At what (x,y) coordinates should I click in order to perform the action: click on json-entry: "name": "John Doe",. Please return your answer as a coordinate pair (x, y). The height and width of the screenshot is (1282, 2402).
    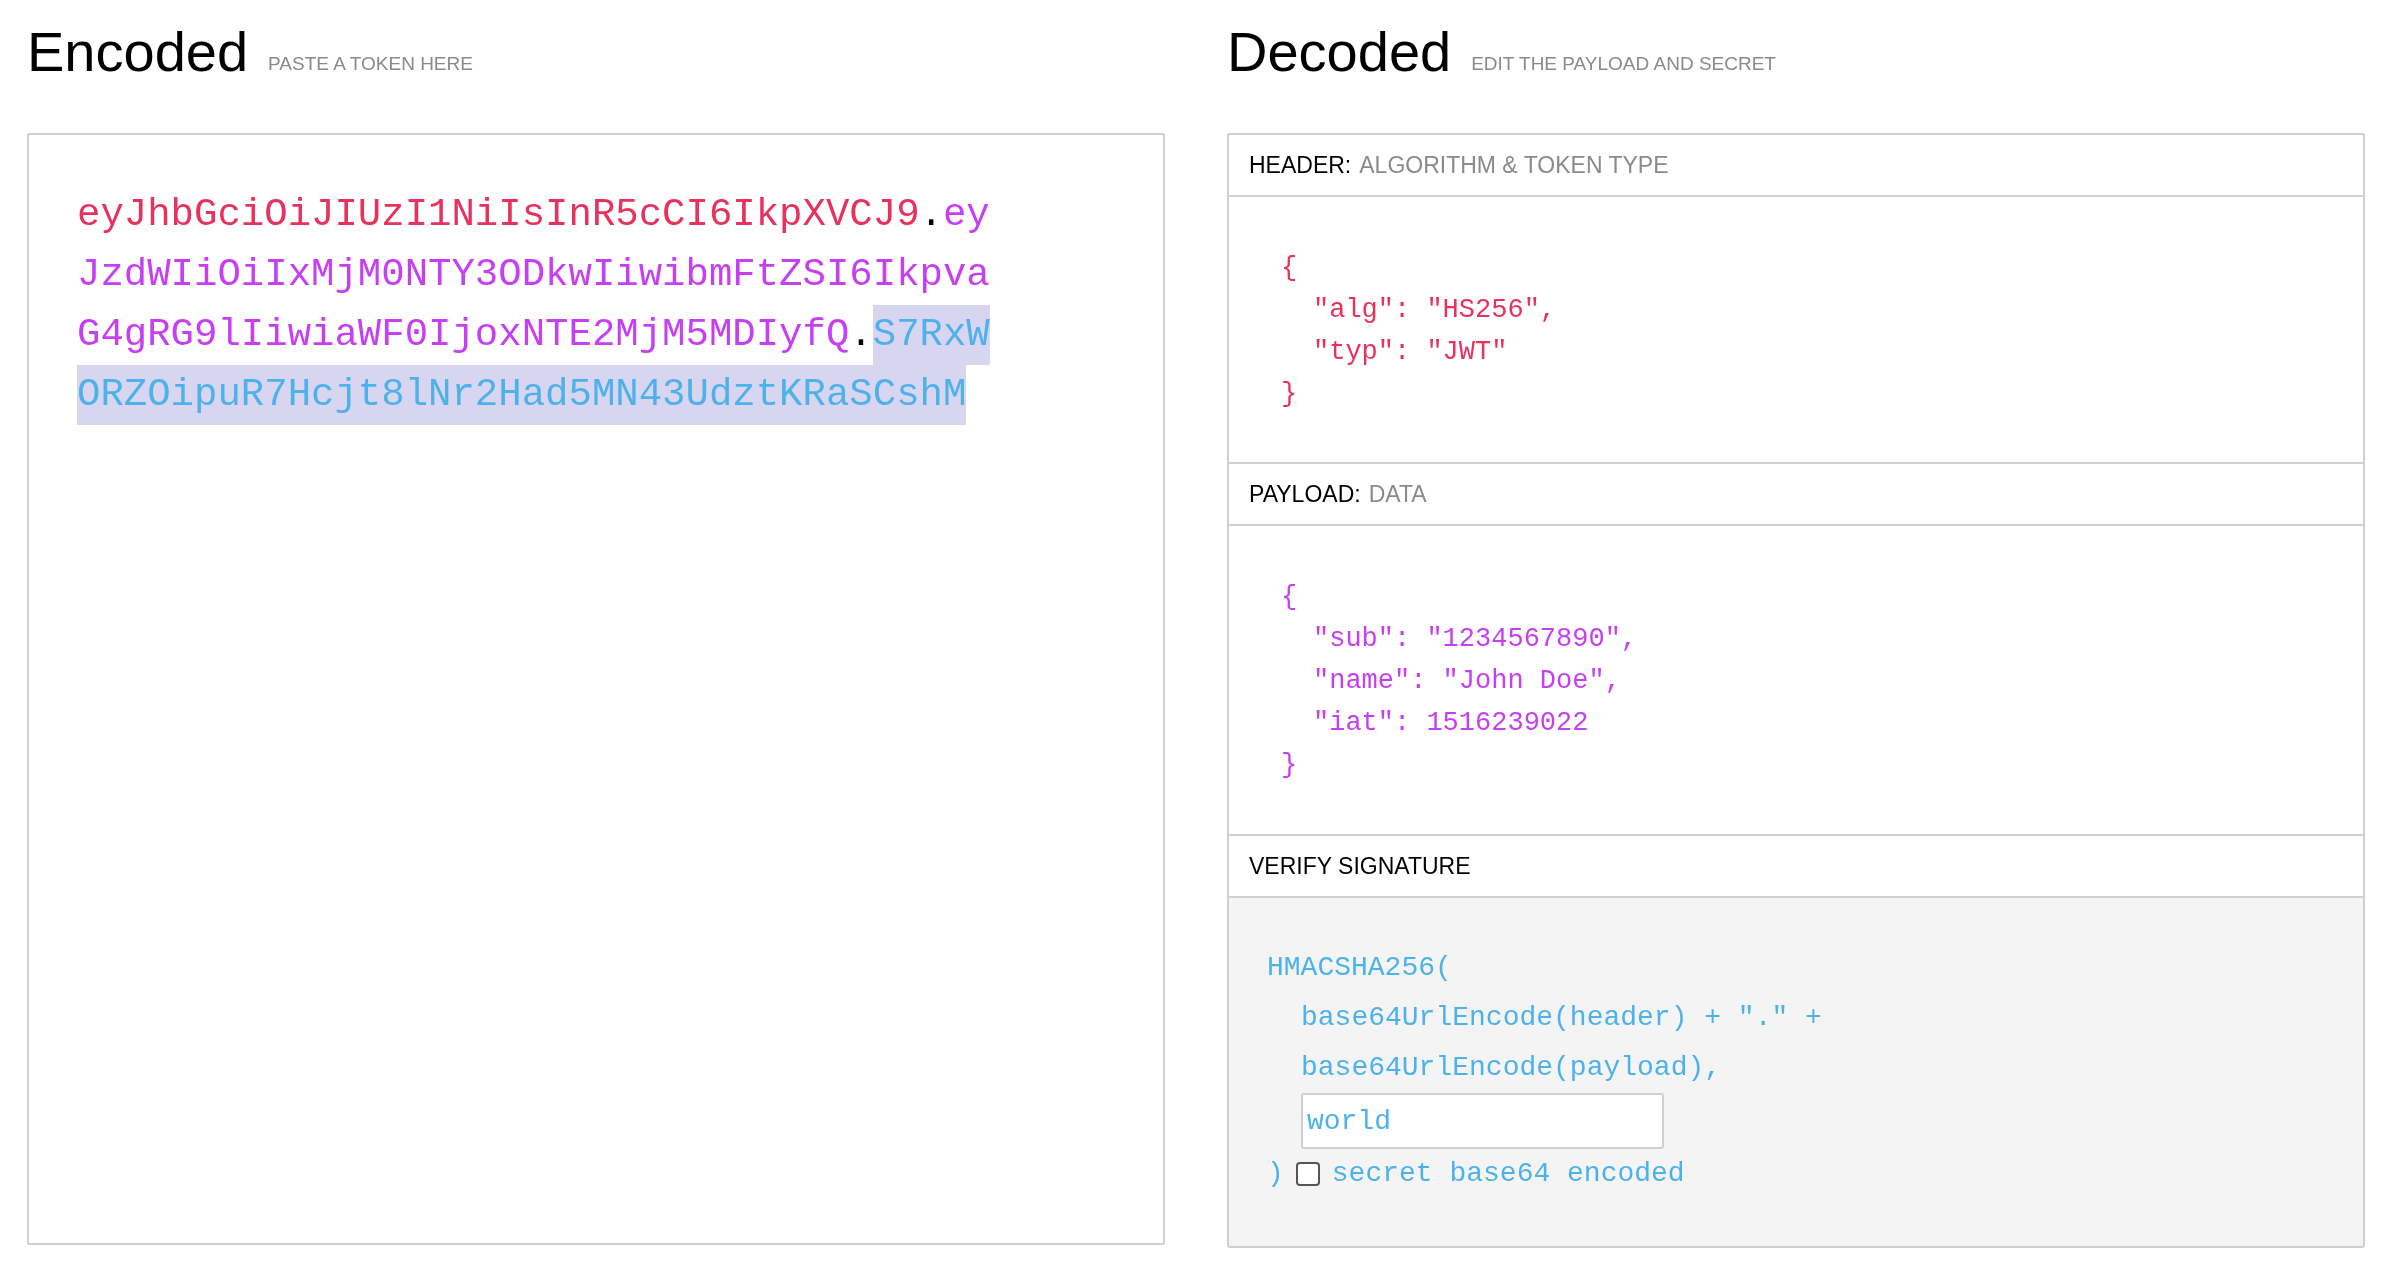
    Looking at the image, I should click on (1467, 681).